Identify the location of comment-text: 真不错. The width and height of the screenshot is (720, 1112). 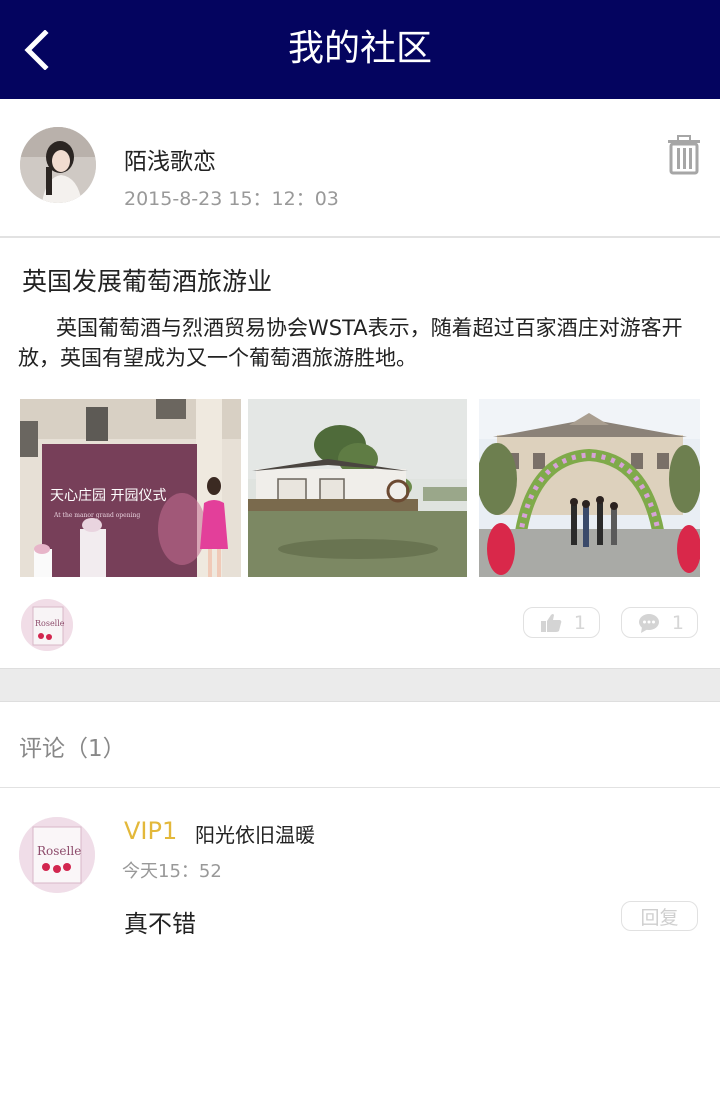
(160, 924).